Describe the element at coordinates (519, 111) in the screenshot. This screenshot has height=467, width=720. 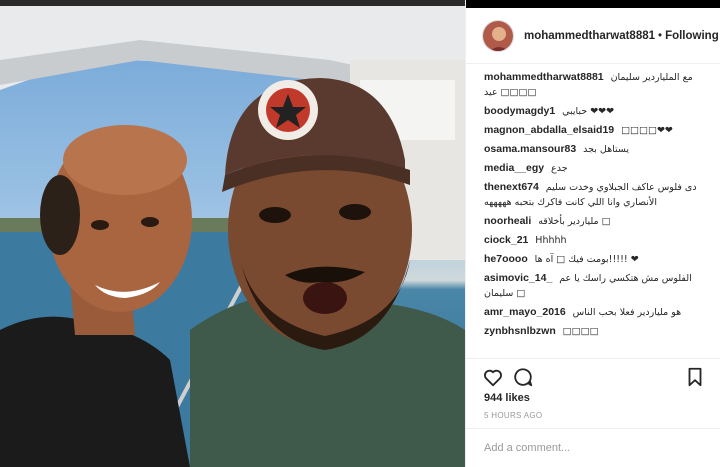
I see `comment-username: boodymagdy1` at that location.